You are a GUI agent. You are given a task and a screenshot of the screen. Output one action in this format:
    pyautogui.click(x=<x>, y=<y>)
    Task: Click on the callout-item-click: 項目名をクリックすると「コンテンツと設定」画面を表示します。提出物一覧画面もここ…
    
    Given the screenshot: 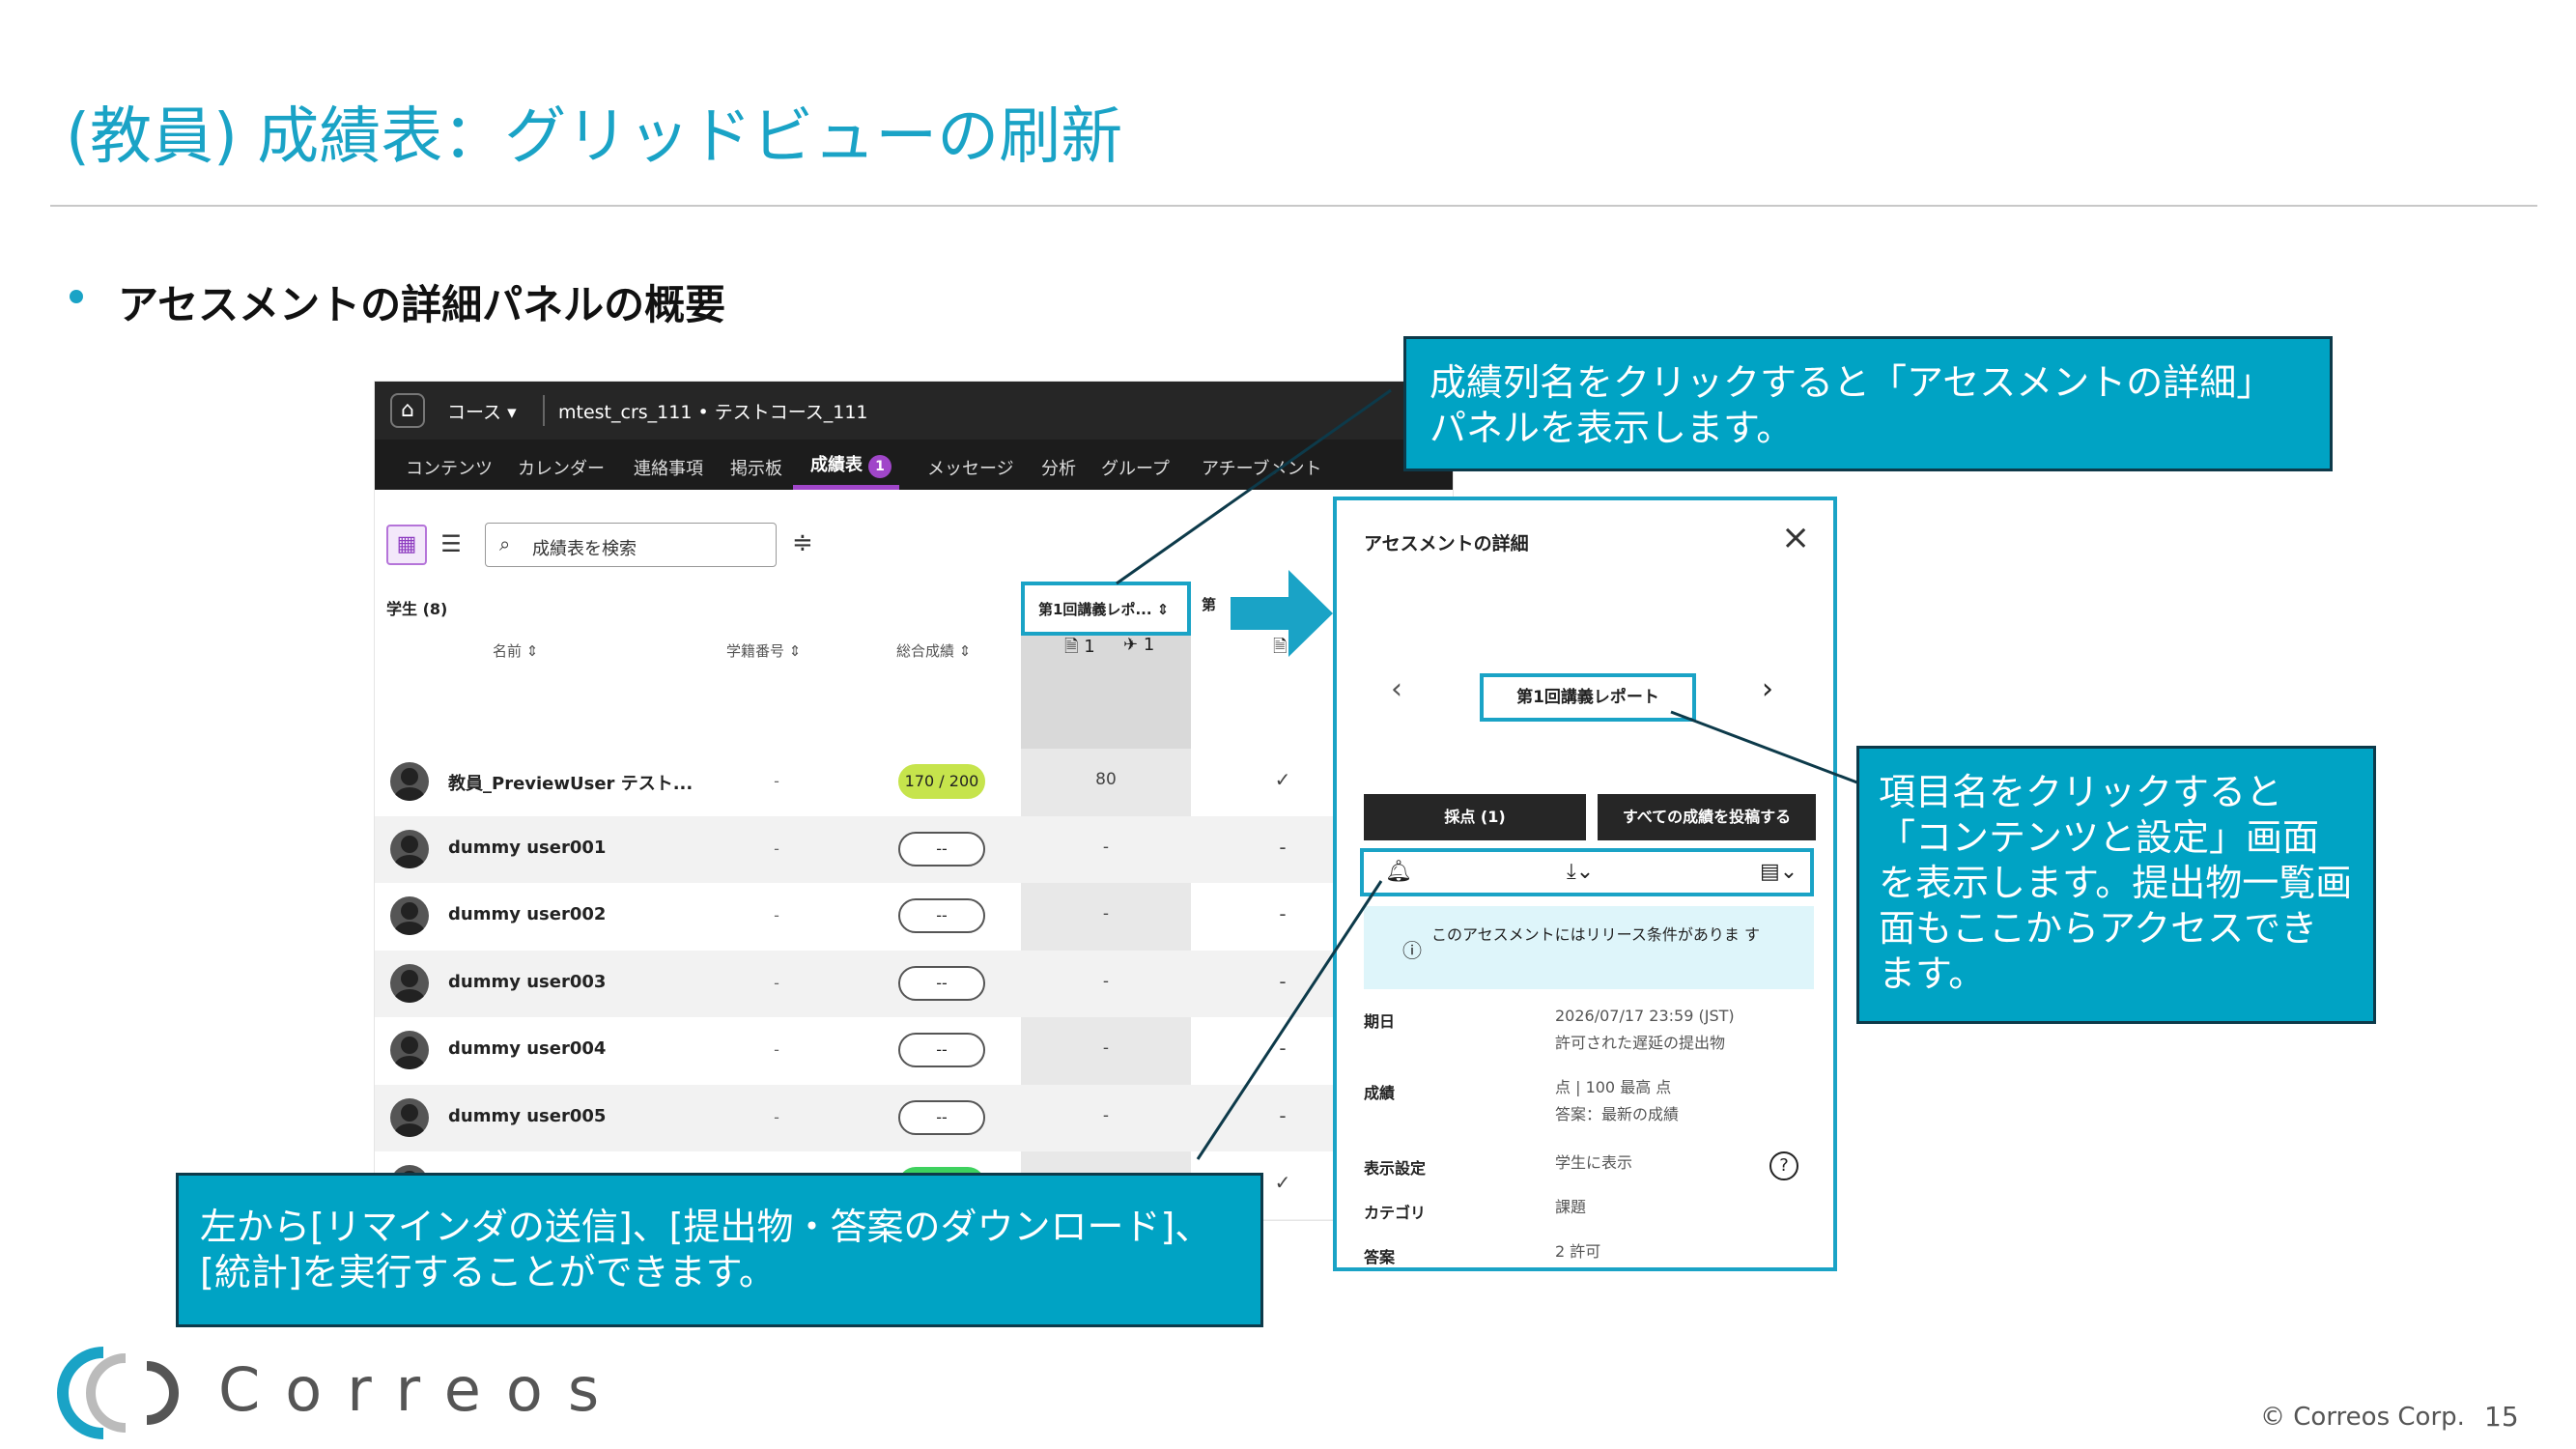 What is the action you would take?
    pyautogui.click(x=2116, y=885)
    